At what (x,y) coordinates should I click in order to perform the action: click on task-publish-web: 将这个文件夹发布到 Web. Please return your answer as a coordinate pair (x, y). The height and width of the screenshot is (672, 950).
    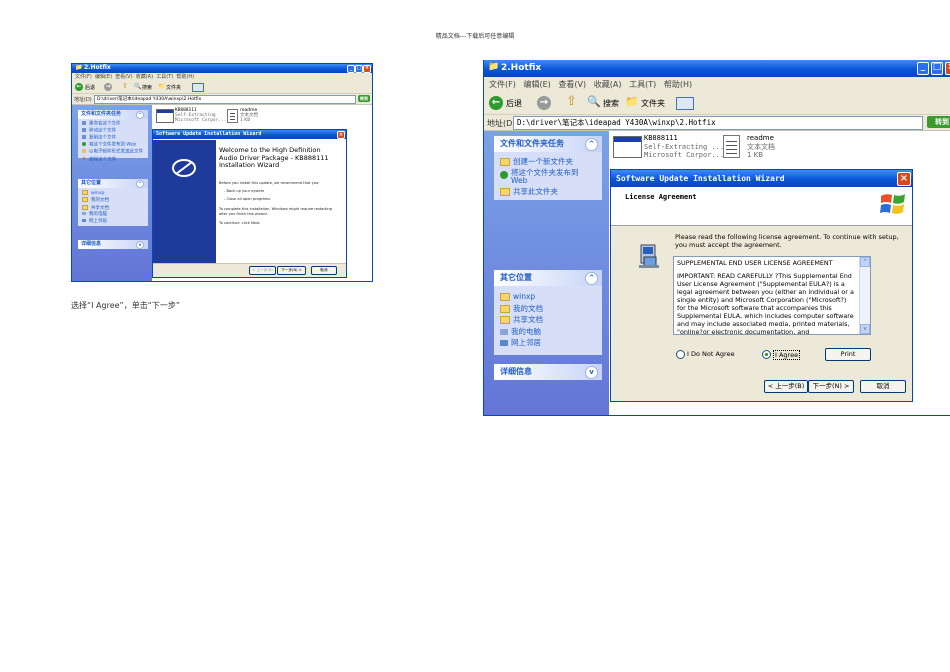
    Looking at the image, I should click on (548, 177).